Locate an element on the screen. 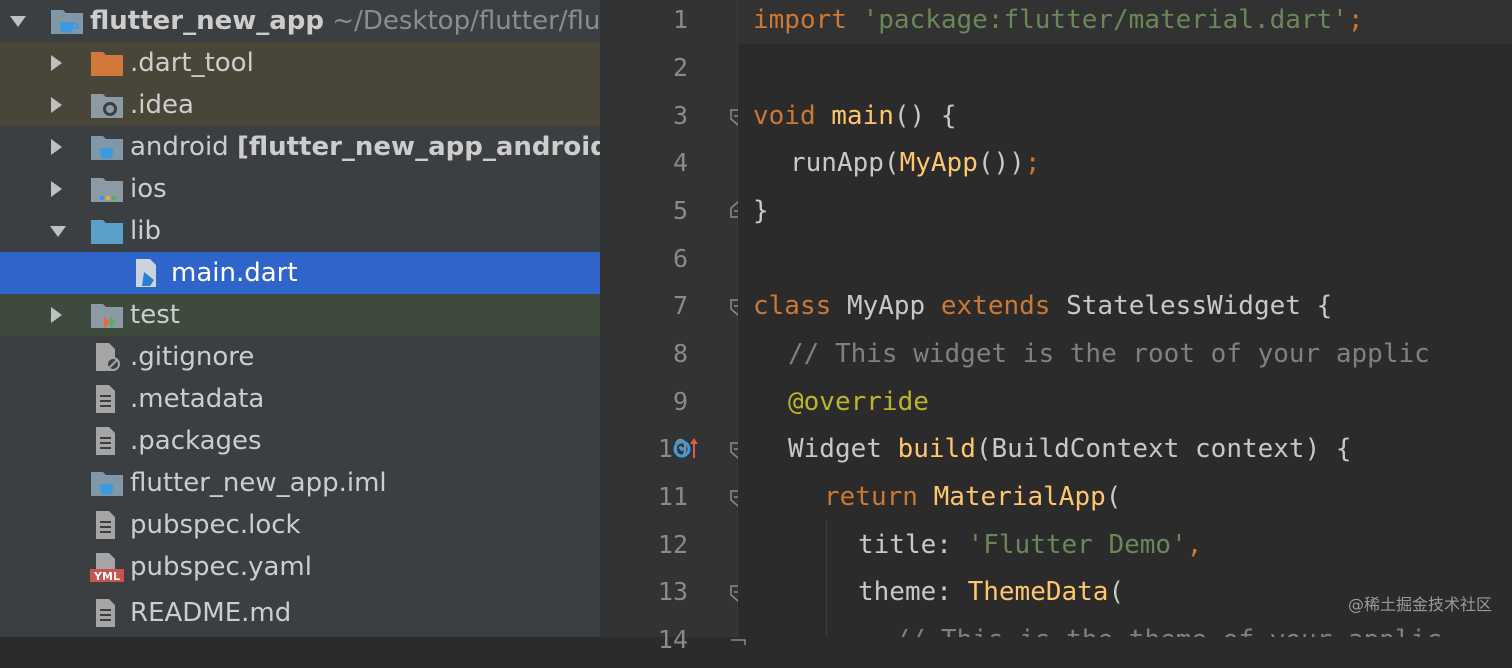  tree-item-gitignore: .gitignore is located at coordinates (300, 357).